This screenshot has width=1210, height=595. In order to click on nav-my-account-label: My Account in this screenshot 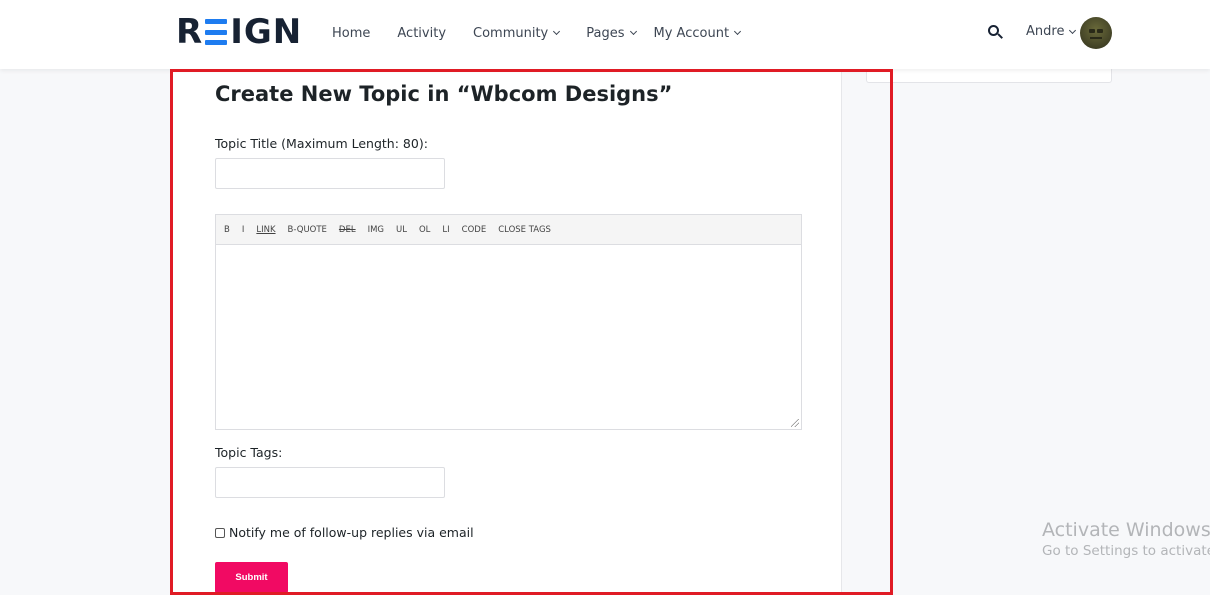, I will do `click(691, 33)`.